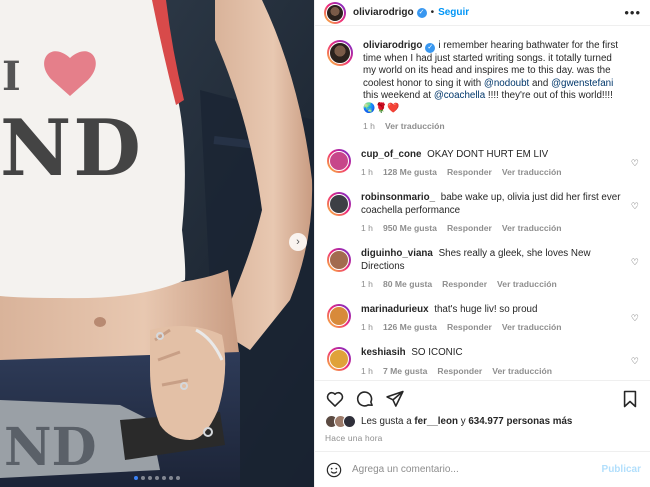 Image resolution: width=650 pixels, height=487 pixels. Describe the element at coordinates (395, 399) in the screenshot. I see `share-icon` at that location.